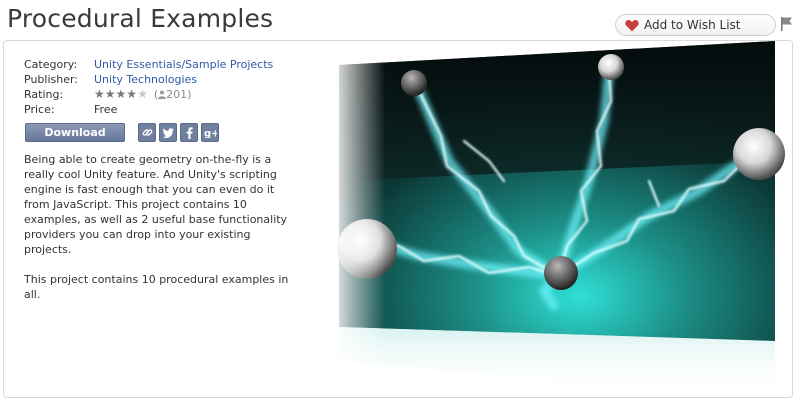 This screenshot has width=800, height=403. Describe the element at coordinates (51, 64) in the screenshot. I see `category-label: Category:` at that location.